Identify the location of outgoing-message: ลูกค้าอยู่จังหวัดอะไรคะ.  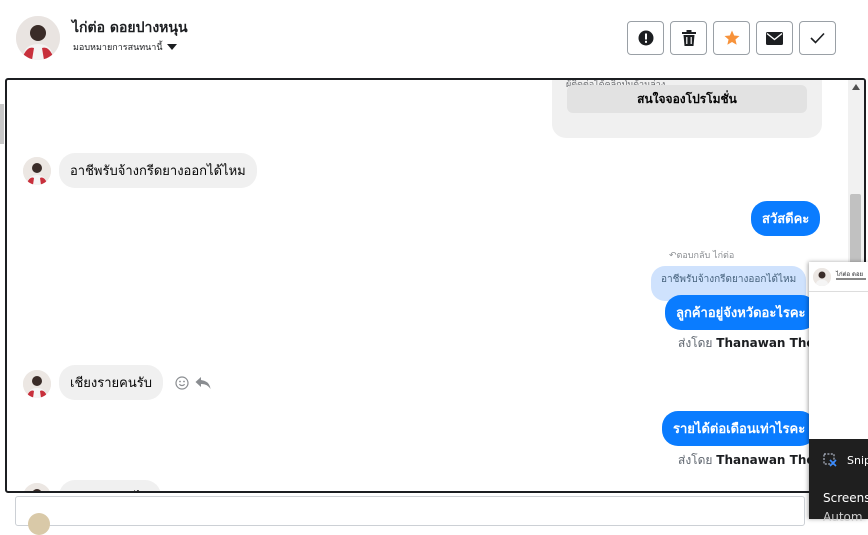
(741, 312).